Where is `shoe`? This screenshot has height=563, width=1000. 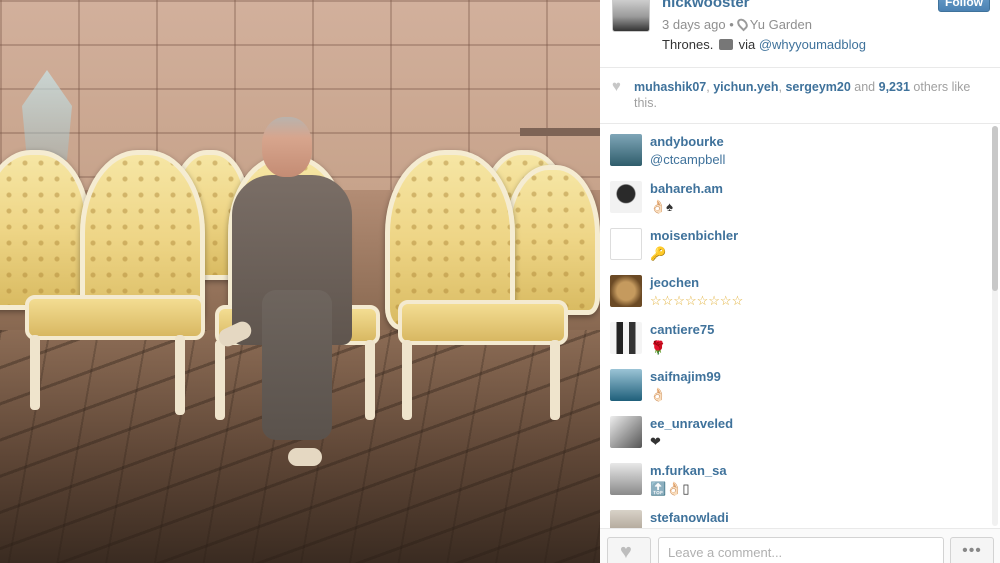
shoe is located at coordinates (305, 457).